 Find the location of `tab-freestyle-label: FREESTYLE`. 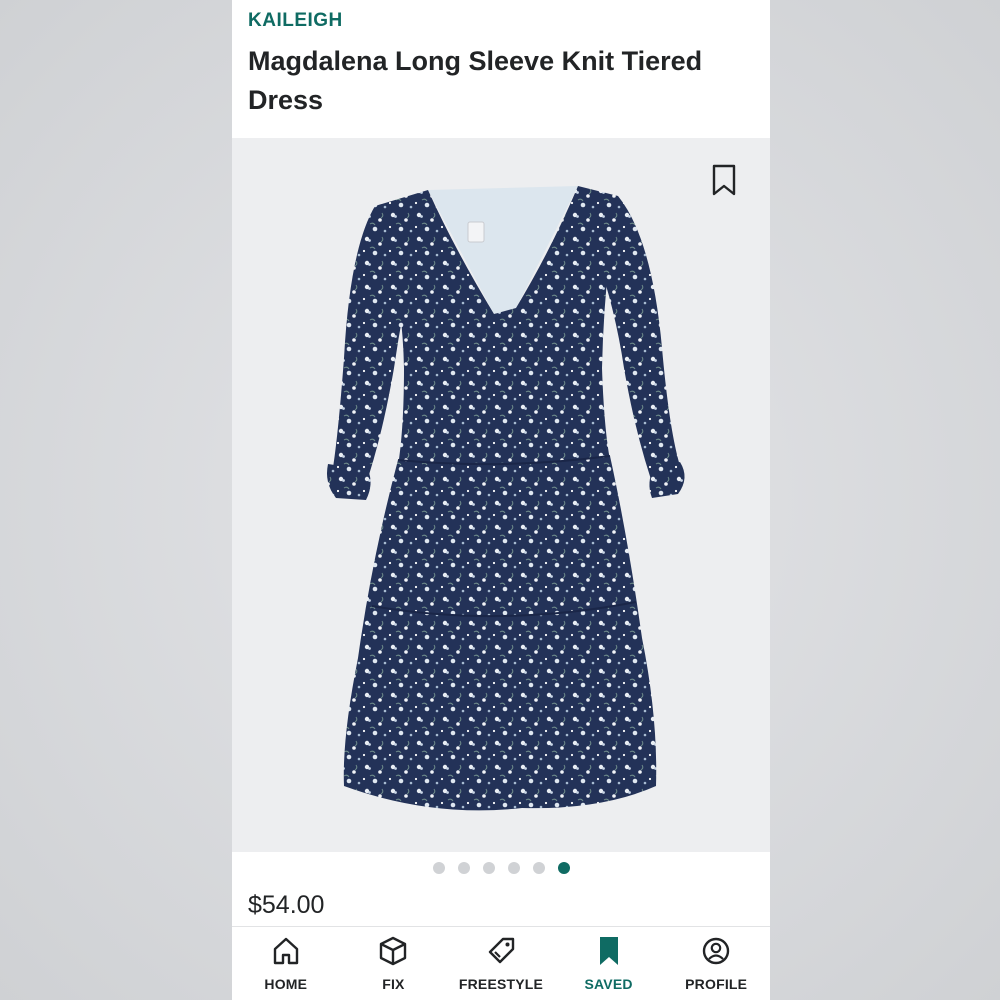

tab-freestyle-label: FREESTYLE is located at coordinates (501, 984).